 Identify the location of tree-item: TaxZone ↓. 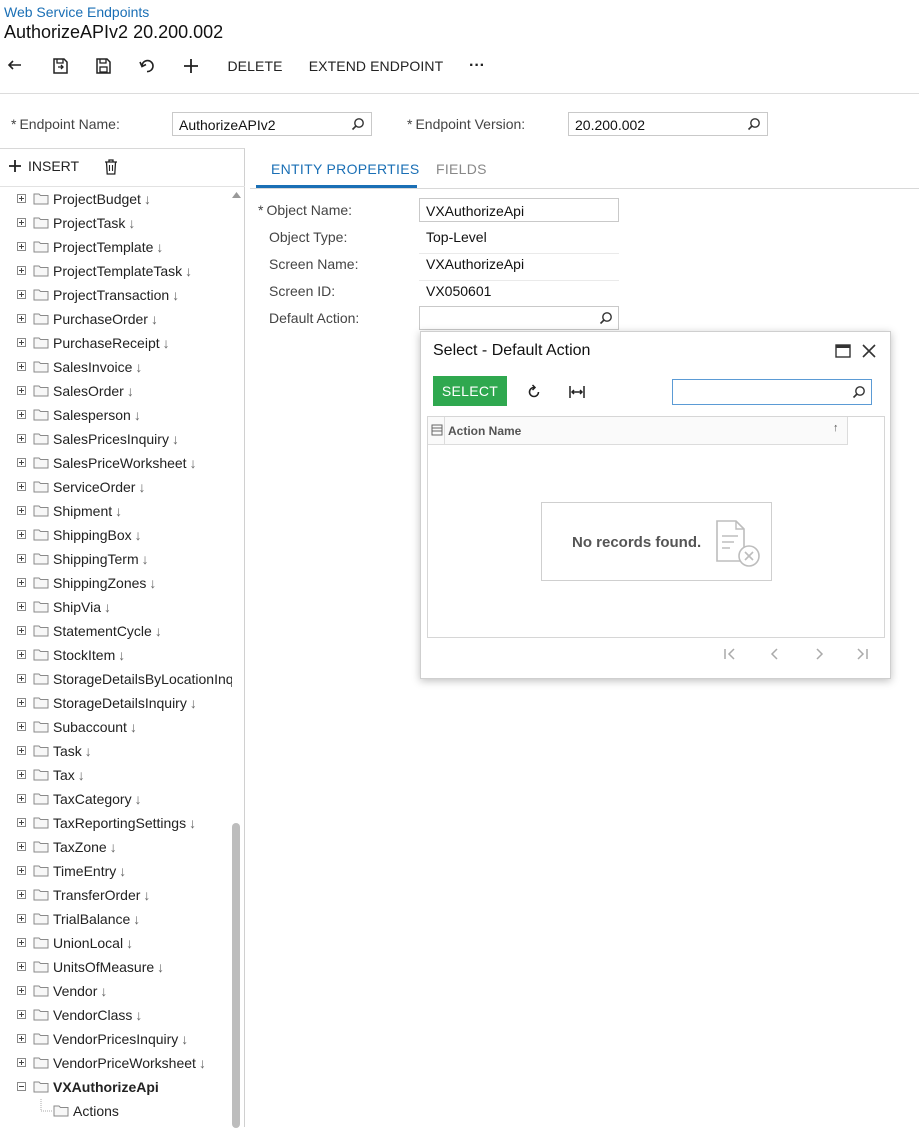
(116, 847).